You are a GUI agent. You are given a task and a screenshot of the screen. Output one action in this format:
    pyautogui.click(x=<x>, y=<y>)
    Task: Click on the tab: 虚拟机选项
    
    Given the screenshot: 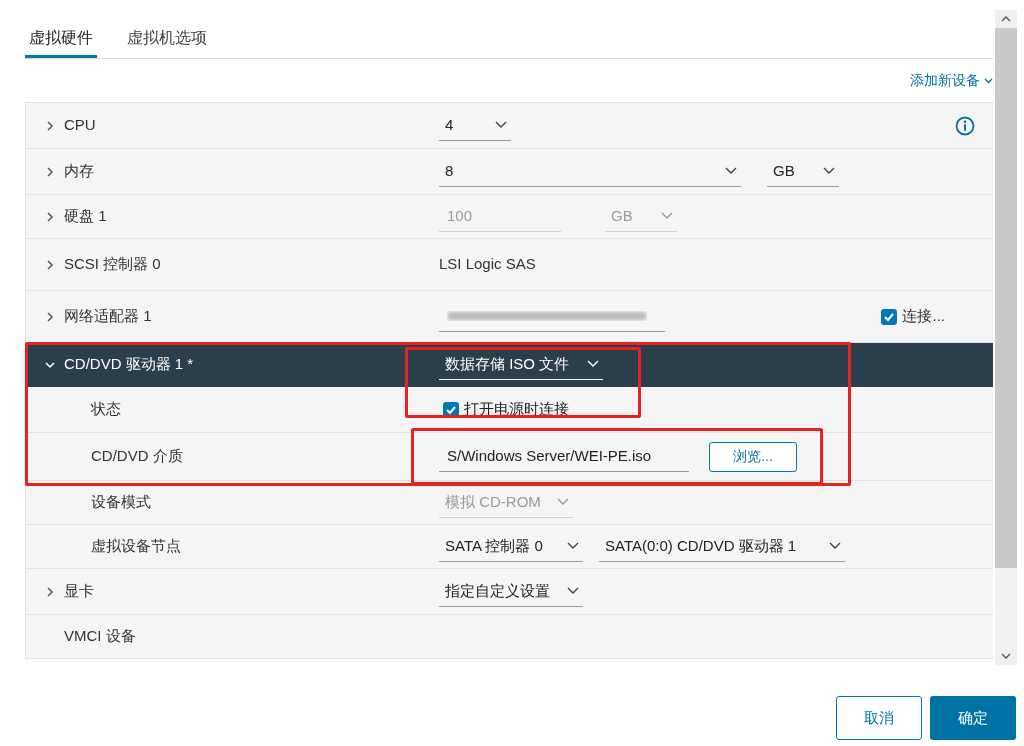 What is the action you would take?
    pyautogui.click(x=167, y=39)
    